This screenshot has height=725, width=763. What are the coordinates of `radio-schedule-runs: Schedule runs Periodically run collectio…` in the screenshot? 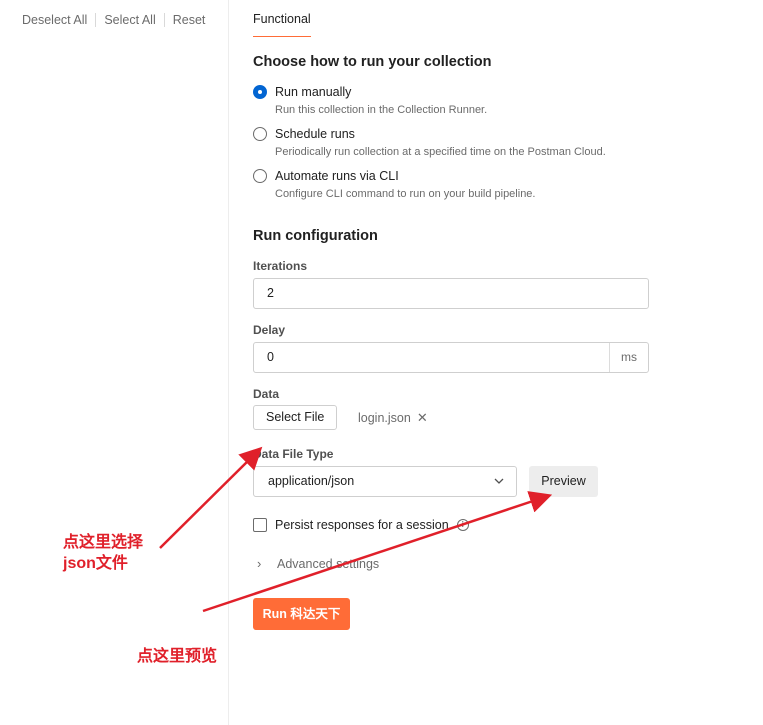 It's located at (429, 142).